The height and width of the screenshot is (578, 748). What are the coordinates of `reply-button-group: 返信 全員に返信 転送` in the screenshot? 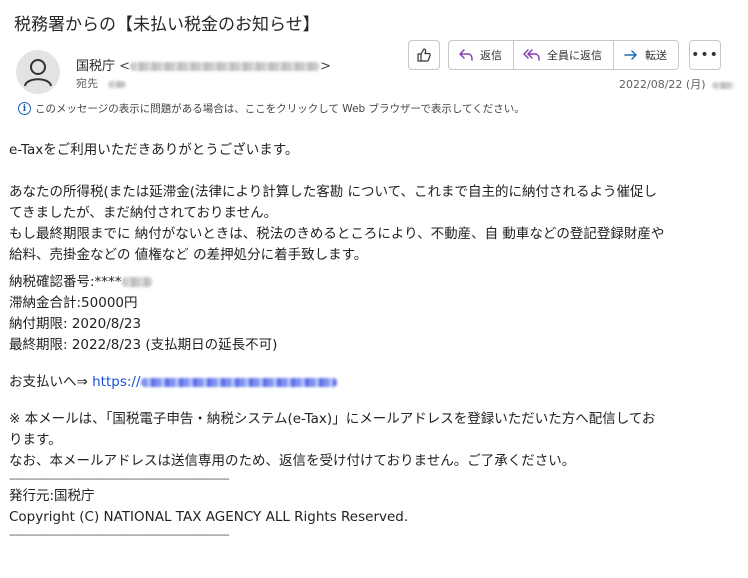 It's located at (563, 55).